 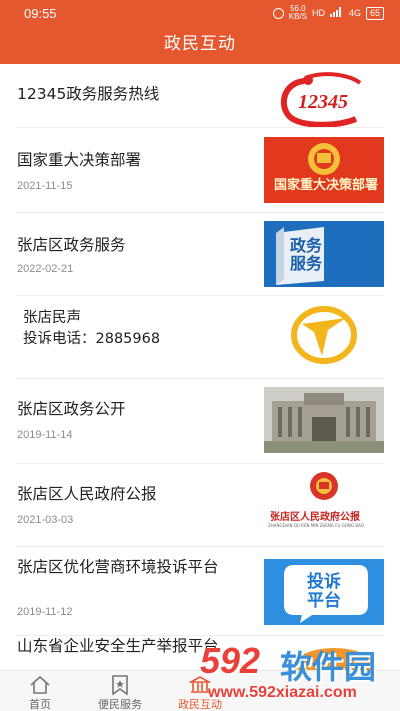 What do you see at coordinates (45, 520) in the screenshot?
I see `item-date: 2021-03-03` at bounding box center [45, 520].